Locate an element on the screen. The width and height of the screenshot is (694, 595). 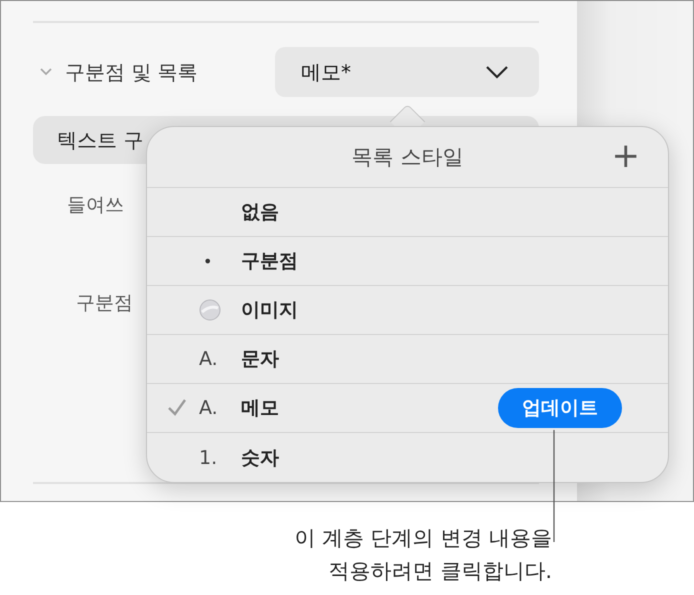
chevron-down-icon is located at coordinates (497, 72).